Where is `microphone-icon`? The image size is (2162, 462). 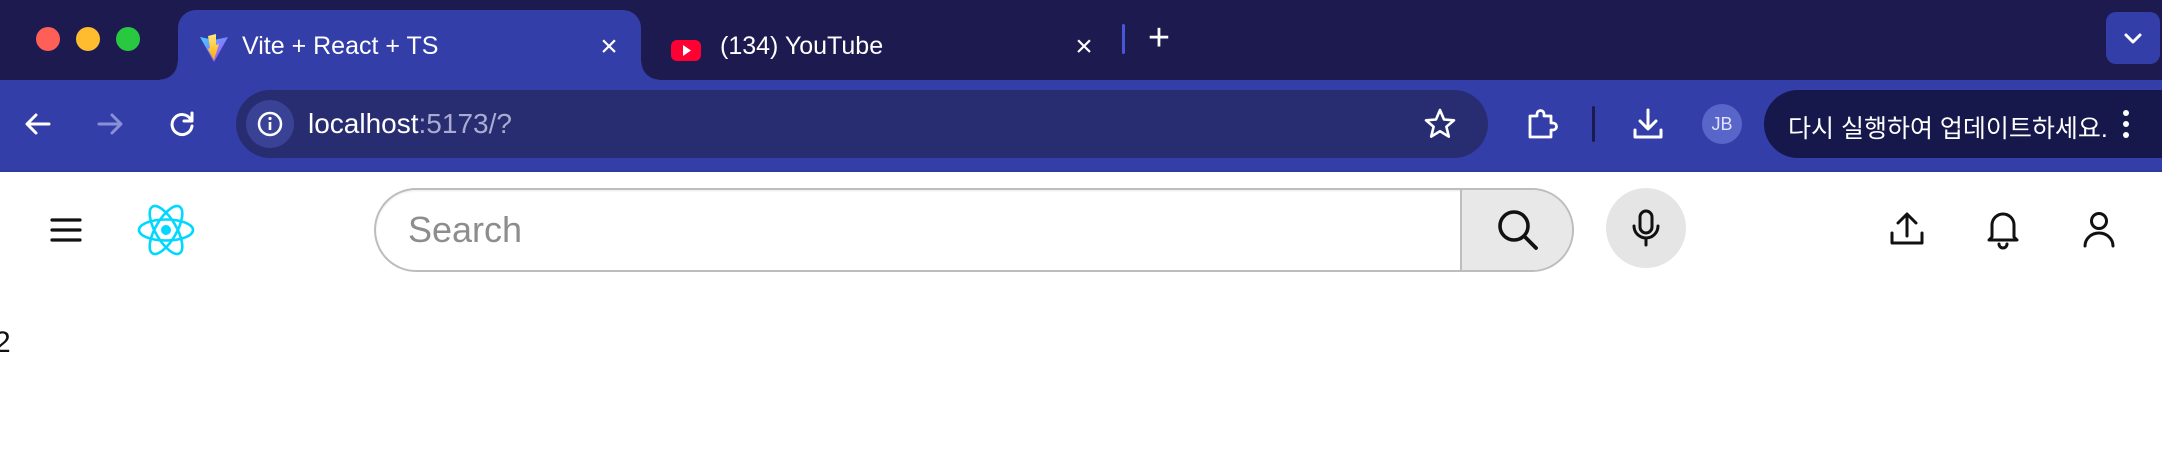
microphone-icon is located at coordinates (1646, 228).